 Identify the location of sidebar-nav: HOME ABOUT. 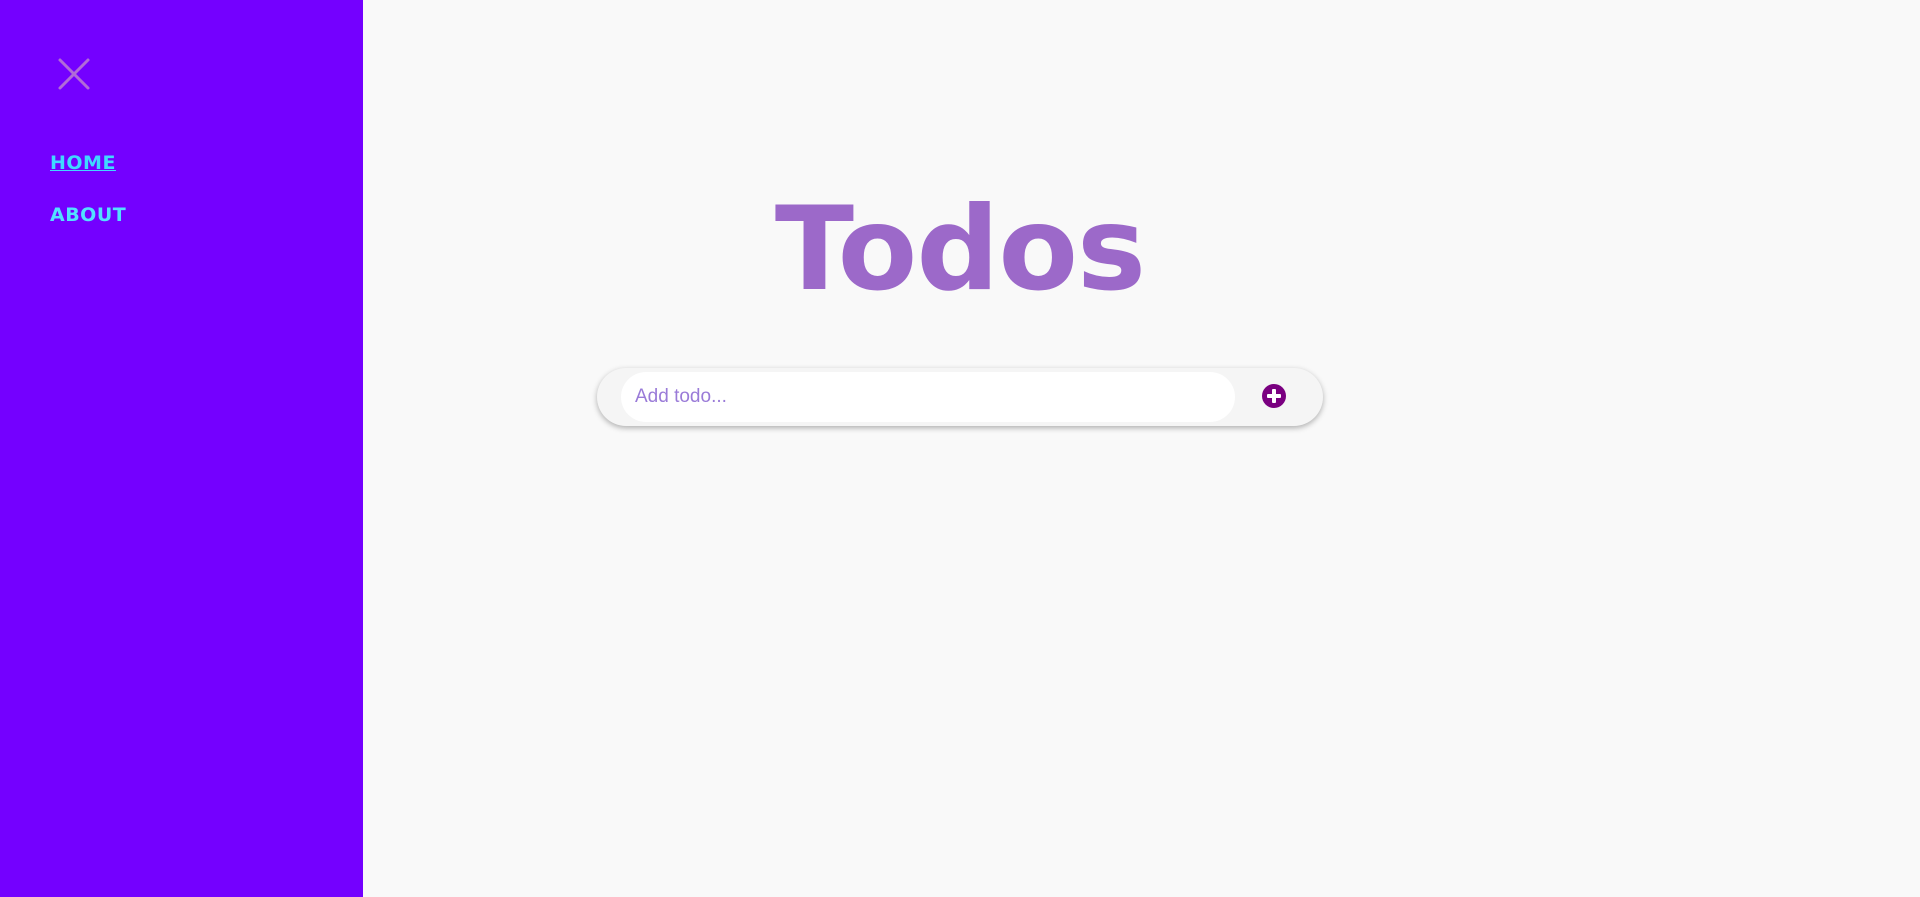
(88, 204).